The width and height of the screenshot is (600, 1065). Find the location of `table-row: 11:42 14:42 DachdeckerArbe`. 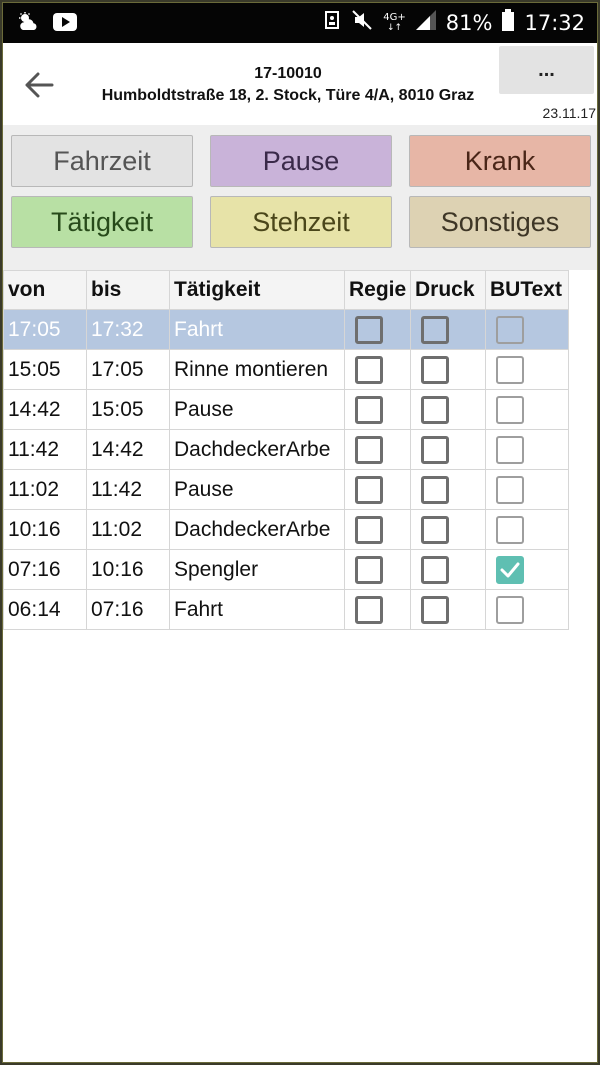

table-row: 11:42 14:42 DachdeckerArbe is located at coordinates (286, 450).